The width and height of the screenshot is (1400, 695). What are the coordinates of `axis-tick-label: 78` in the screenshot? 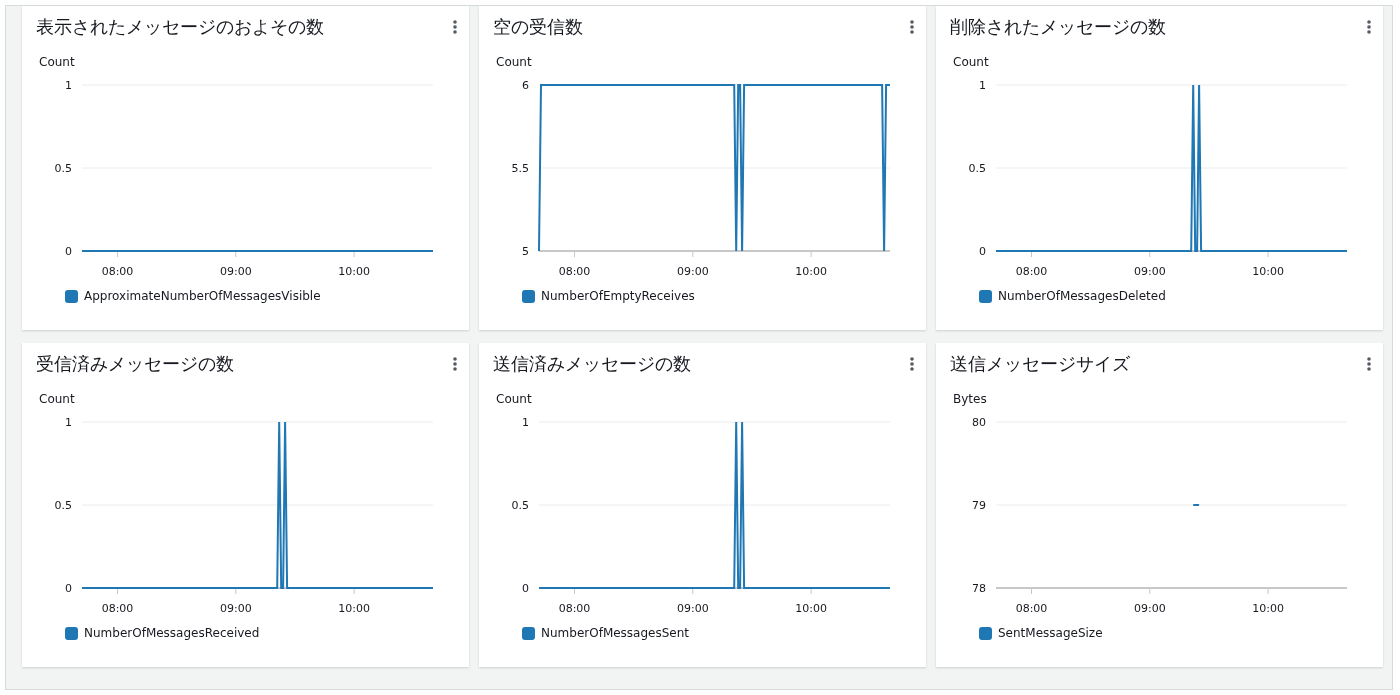 It's located at (979, 588).